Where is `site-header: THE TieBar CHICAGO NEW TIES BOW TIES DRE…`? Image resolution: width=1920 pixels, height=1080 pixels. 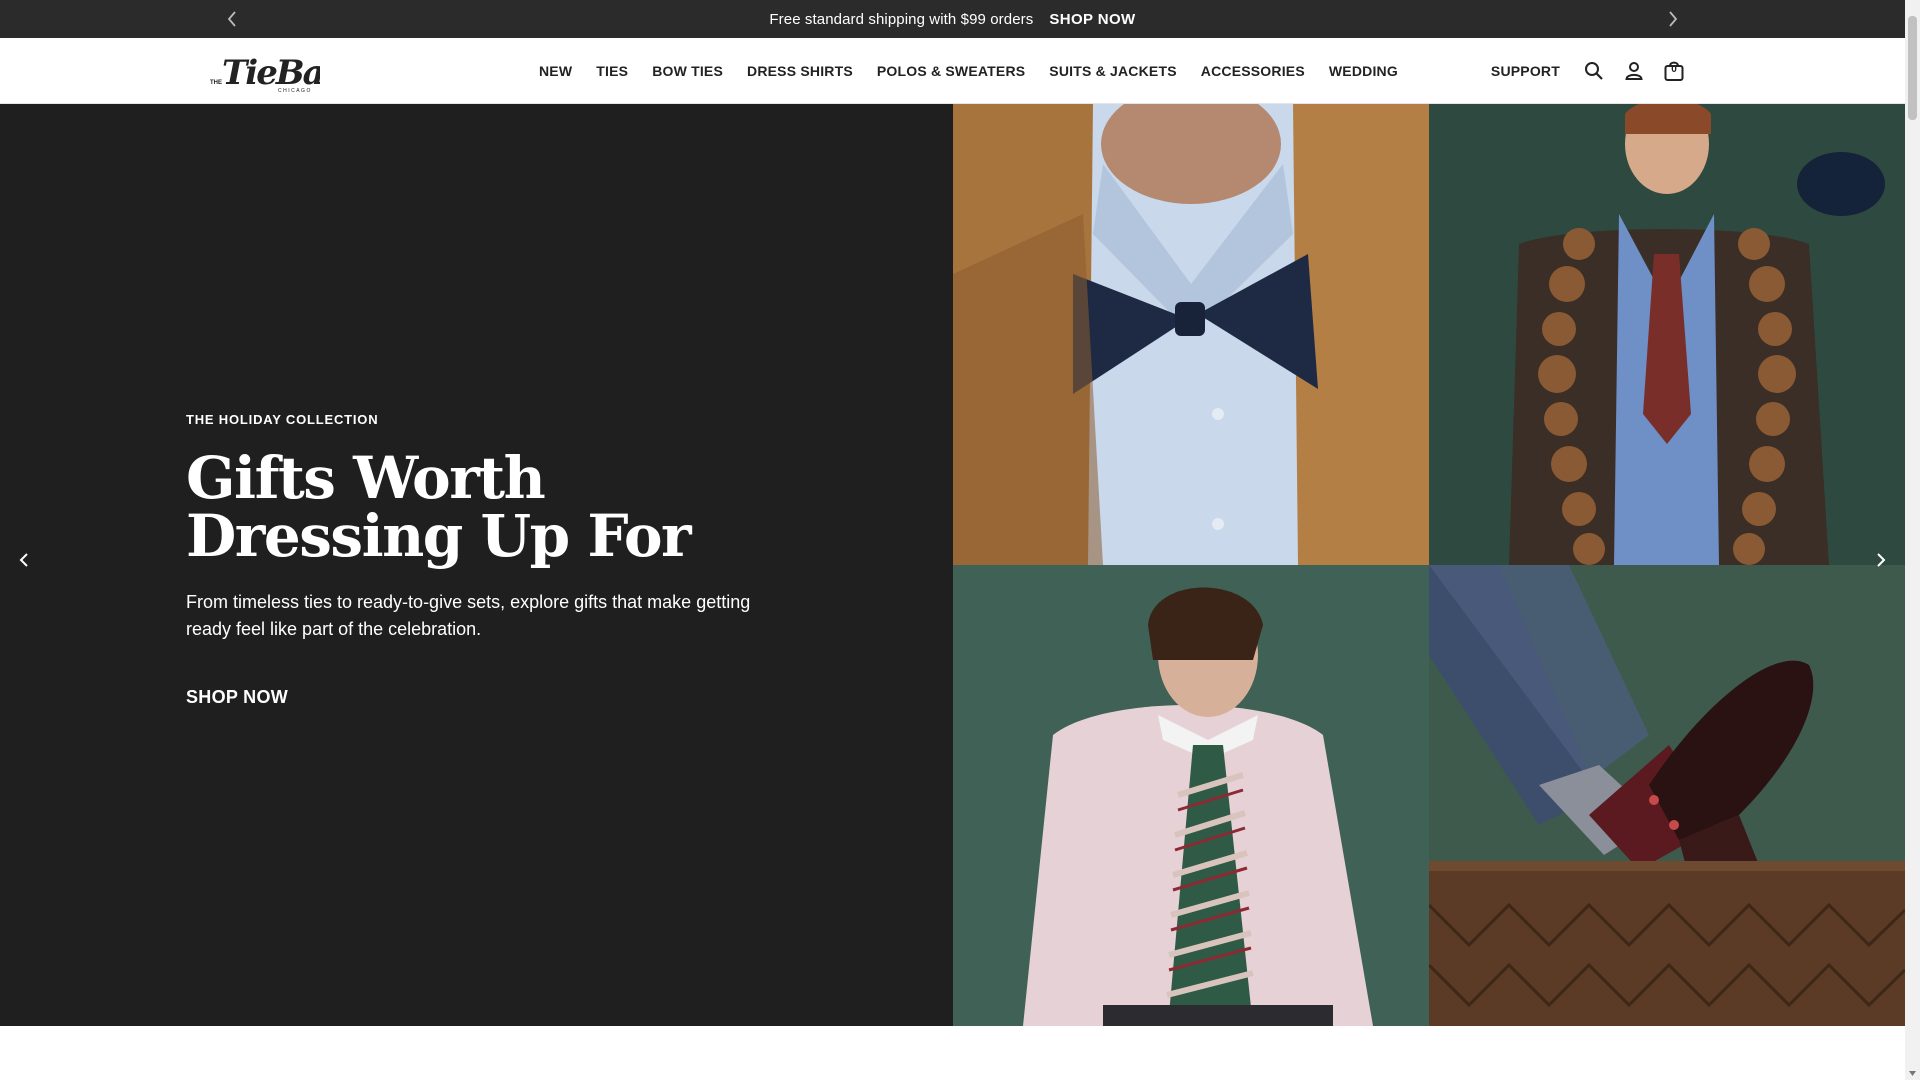
site-header: THE TieBar CHICAGO NEW TIES BOW TIES DRE… is located at coordinates (952, 71).